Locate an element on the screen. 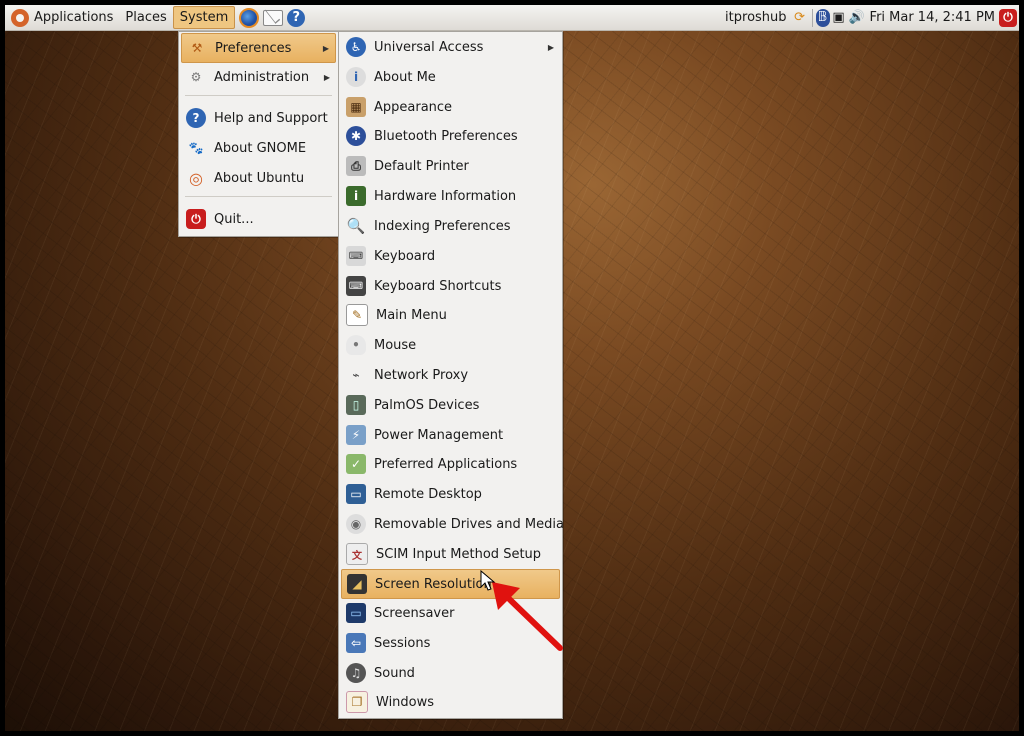  menu-item-scim-input-method-setup: 文 SCIM Input Method Setup is located at coordinates (450, 554).